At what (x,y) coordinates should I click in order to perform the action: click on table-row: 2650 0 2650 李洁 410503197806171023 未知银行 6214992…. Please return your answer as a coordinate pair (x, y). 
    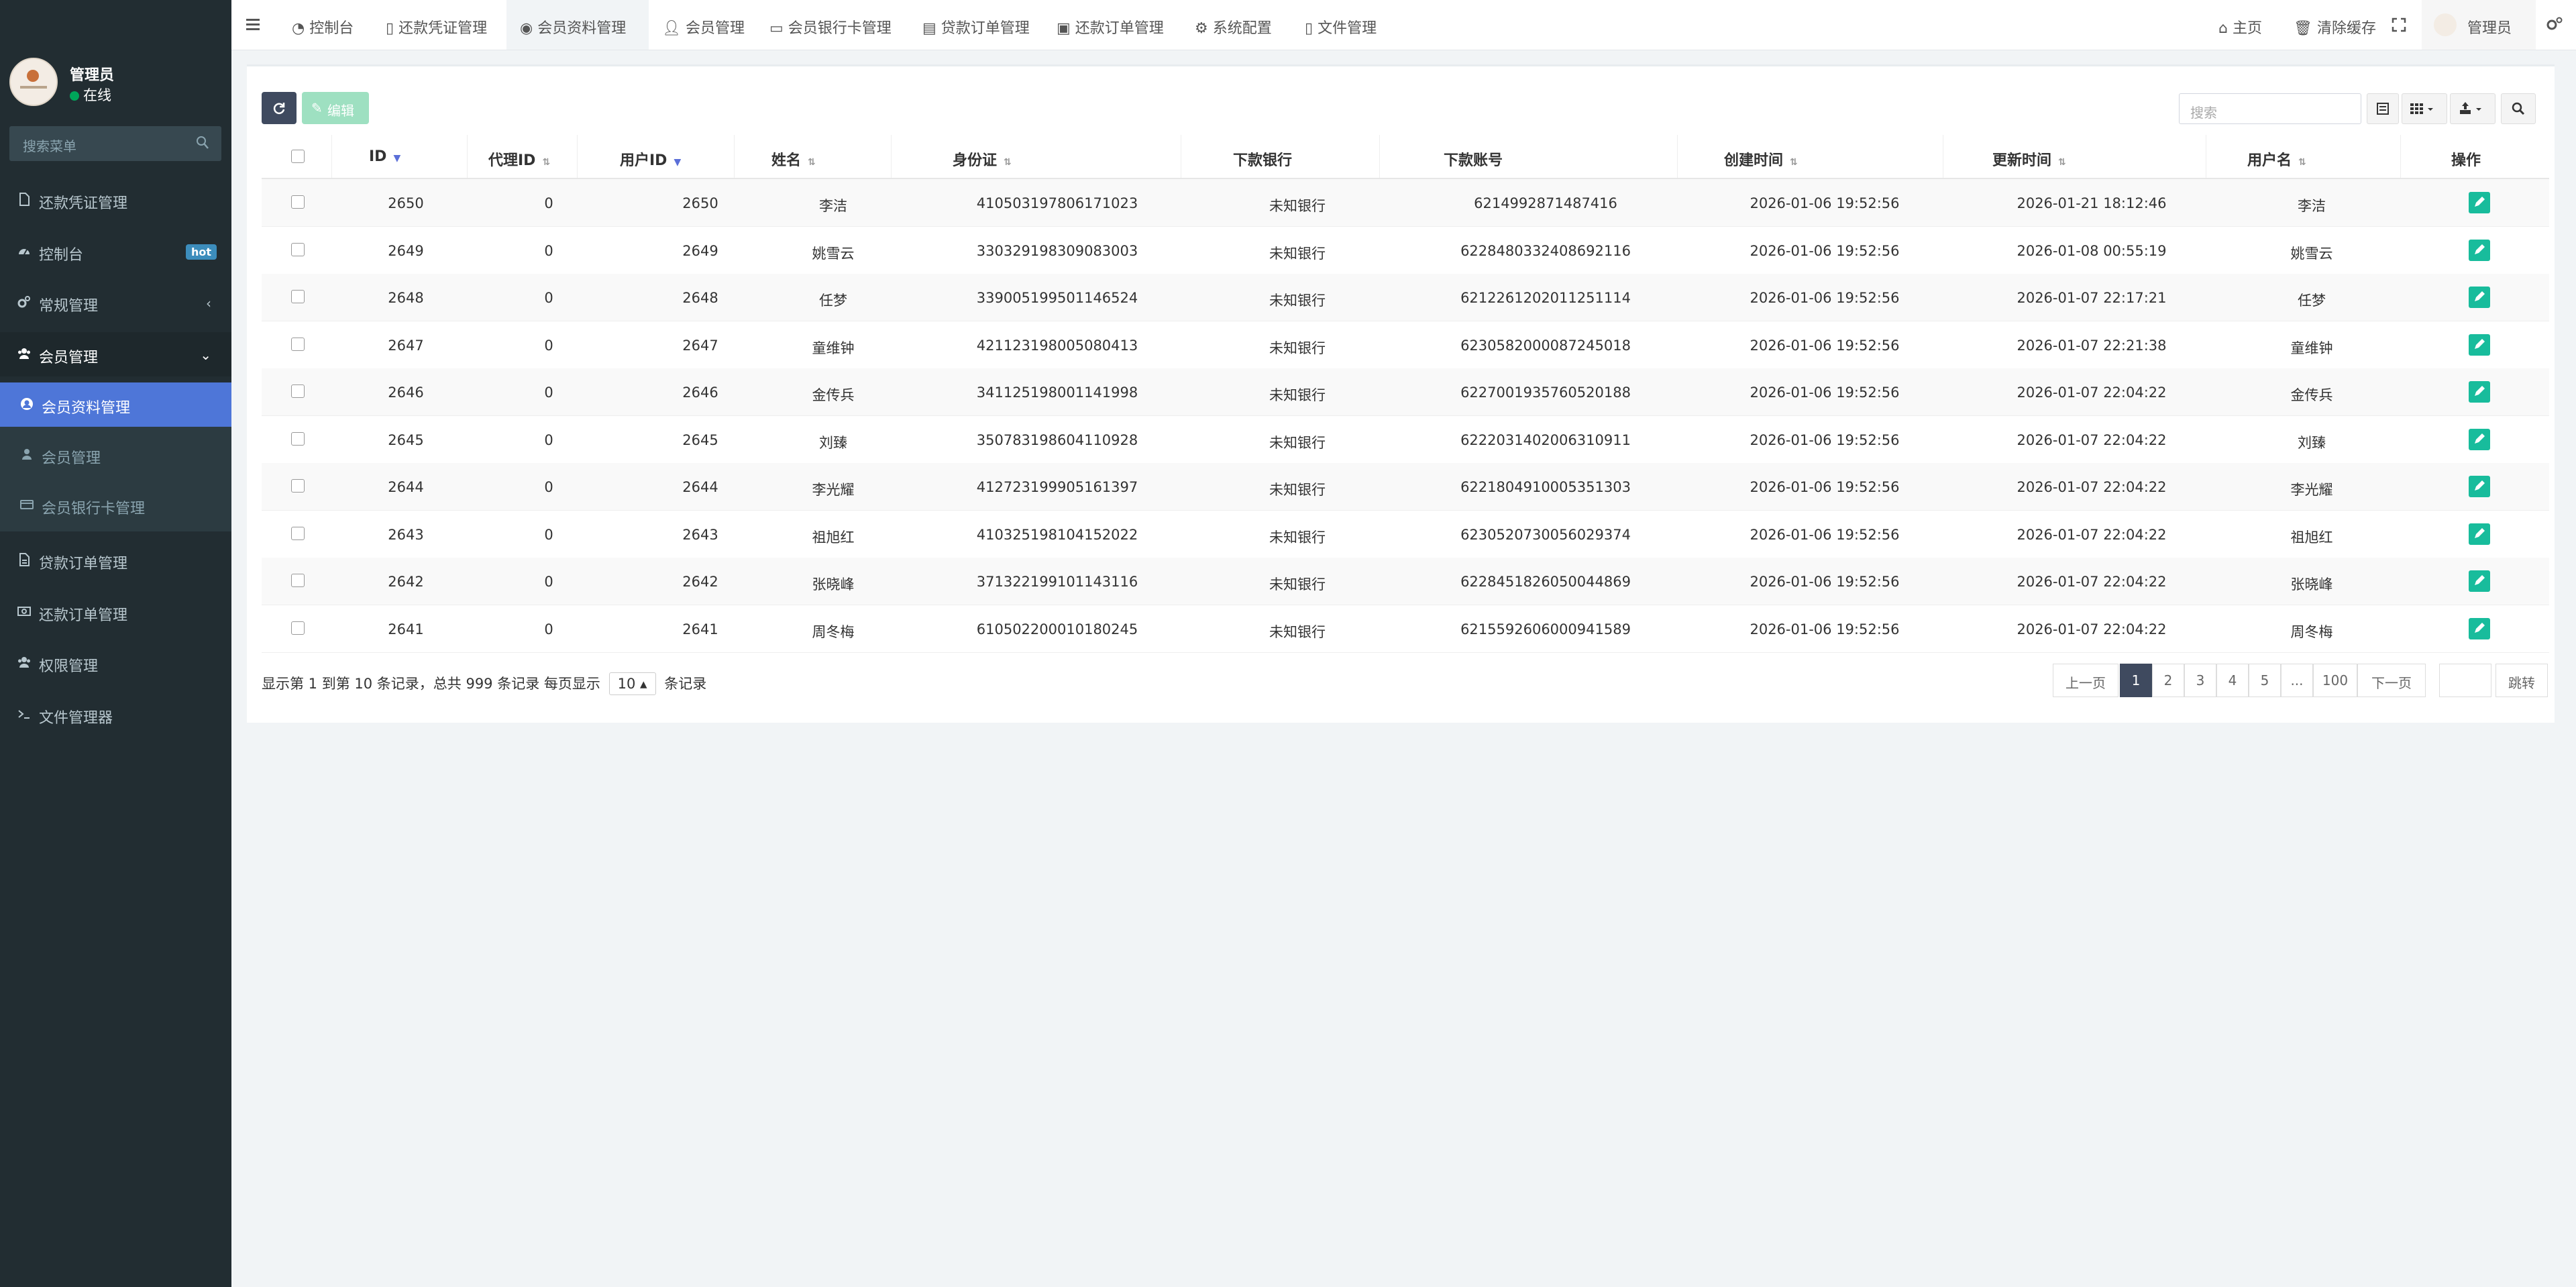
    Looking at the image, I should click on (1405, 203).